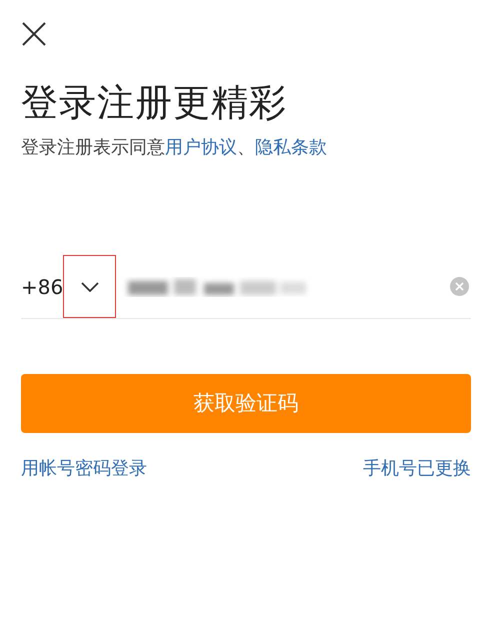 This screenshot has height=637, width=492. What do you see at coordinates (291, 147) in the screenshot?
I see `privacy-policy-link: 隐私条款` at bounding box center [291, 147].